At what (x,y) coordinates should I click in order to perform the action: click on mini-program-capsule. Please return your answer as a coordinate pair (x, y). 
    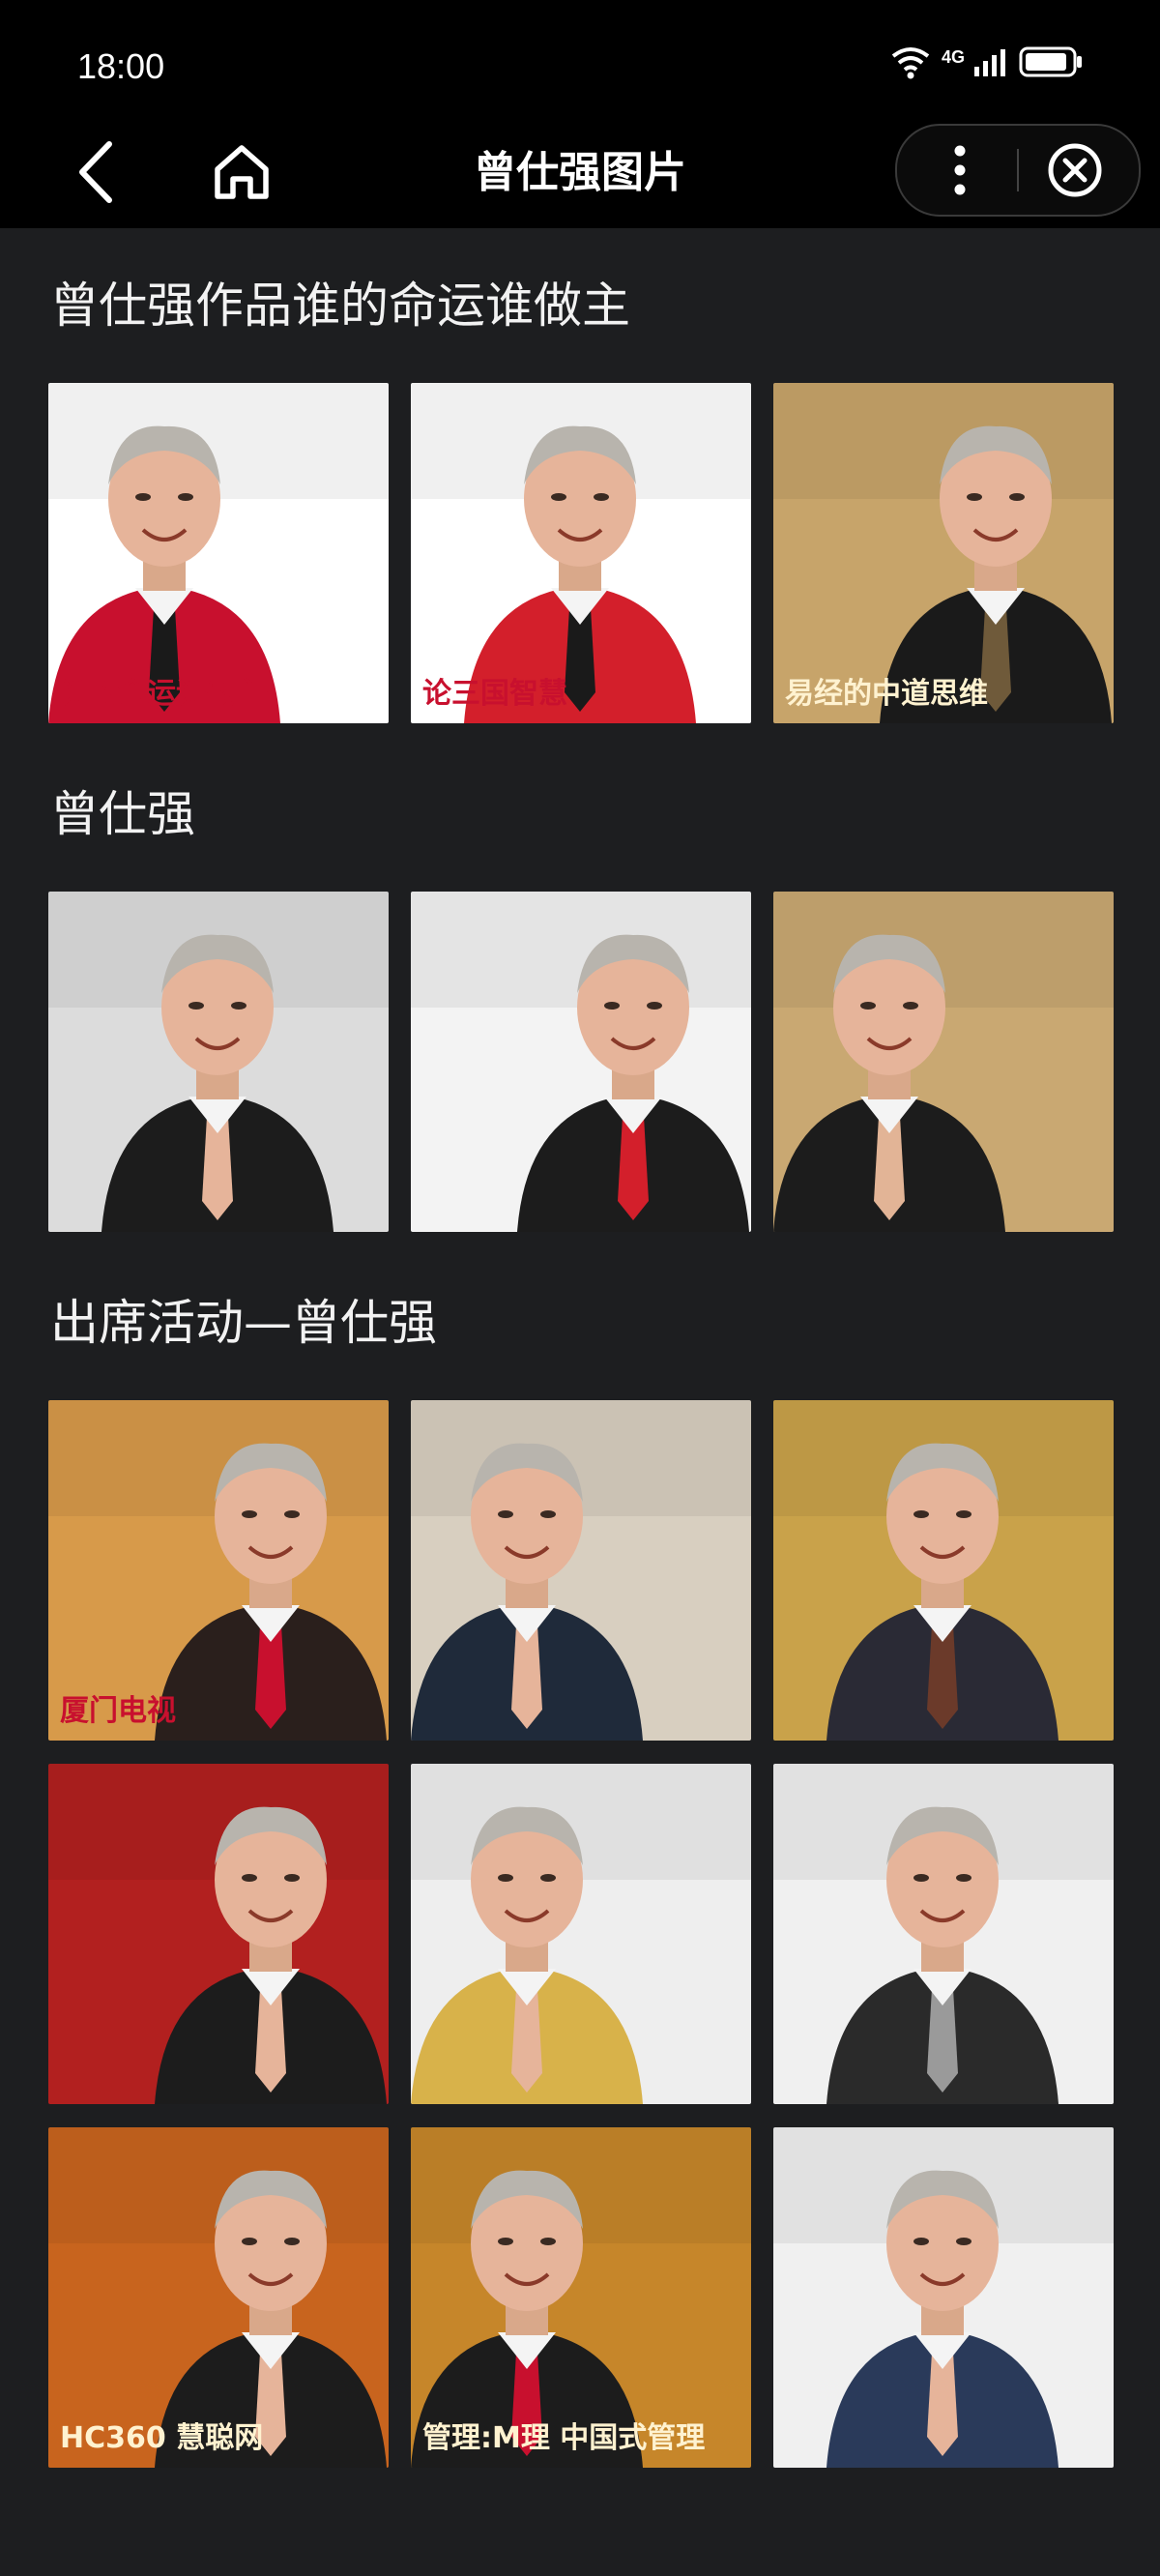
    Looking at the image, I should click on (1018, 170).